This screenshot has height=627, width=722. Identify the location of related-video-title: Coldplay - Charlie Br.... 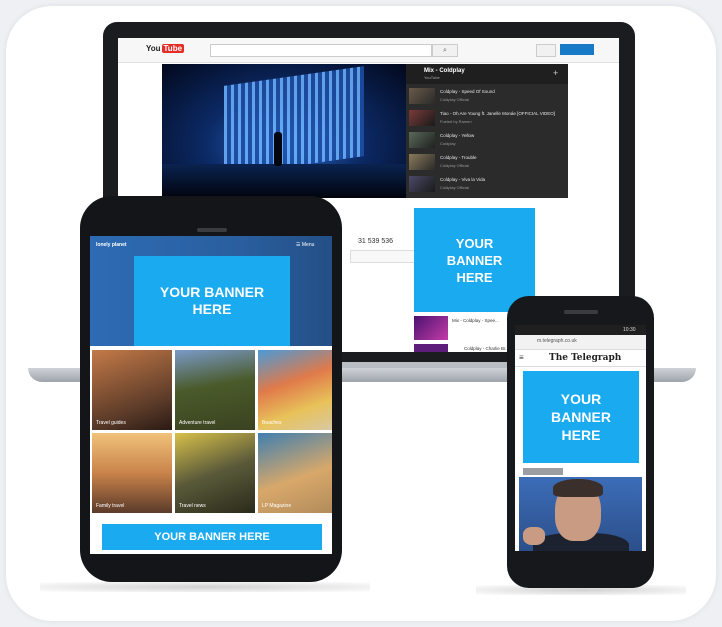
(486, 348).